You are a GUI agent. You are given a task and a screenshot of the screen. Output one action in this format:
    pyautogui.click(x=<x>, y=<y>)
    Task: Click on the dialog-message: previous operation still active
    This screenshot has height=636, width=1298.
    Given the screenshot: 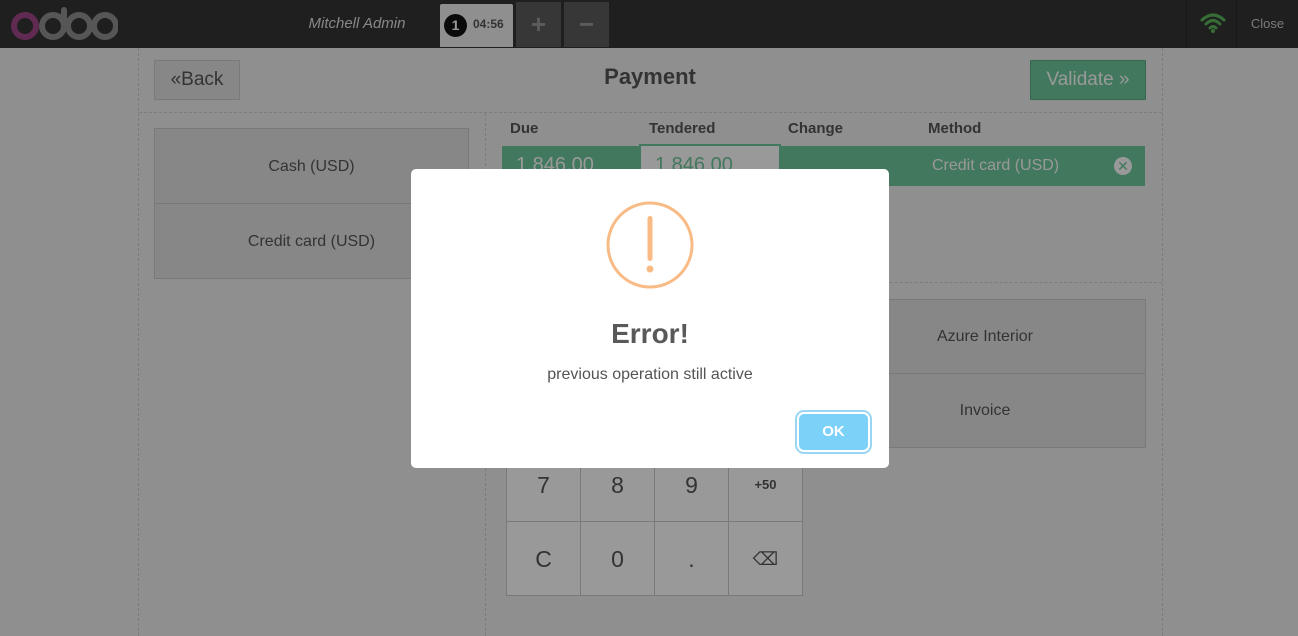 What is the action you would take?
    pyautogui.click(x=650, y=374)
    